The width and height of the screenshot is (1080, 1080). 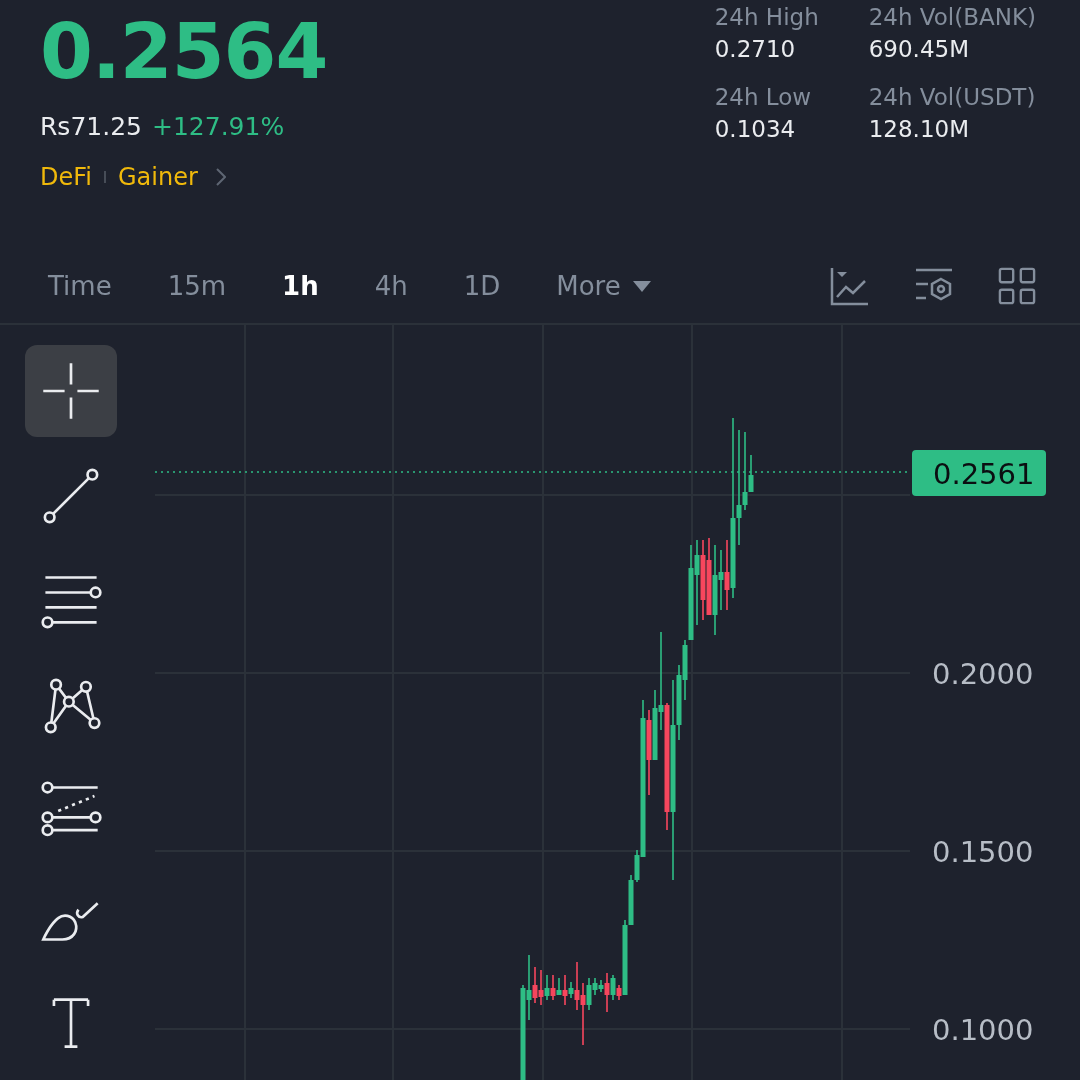 I want to click on chevron-right-icon, so click(x=220, y=177).